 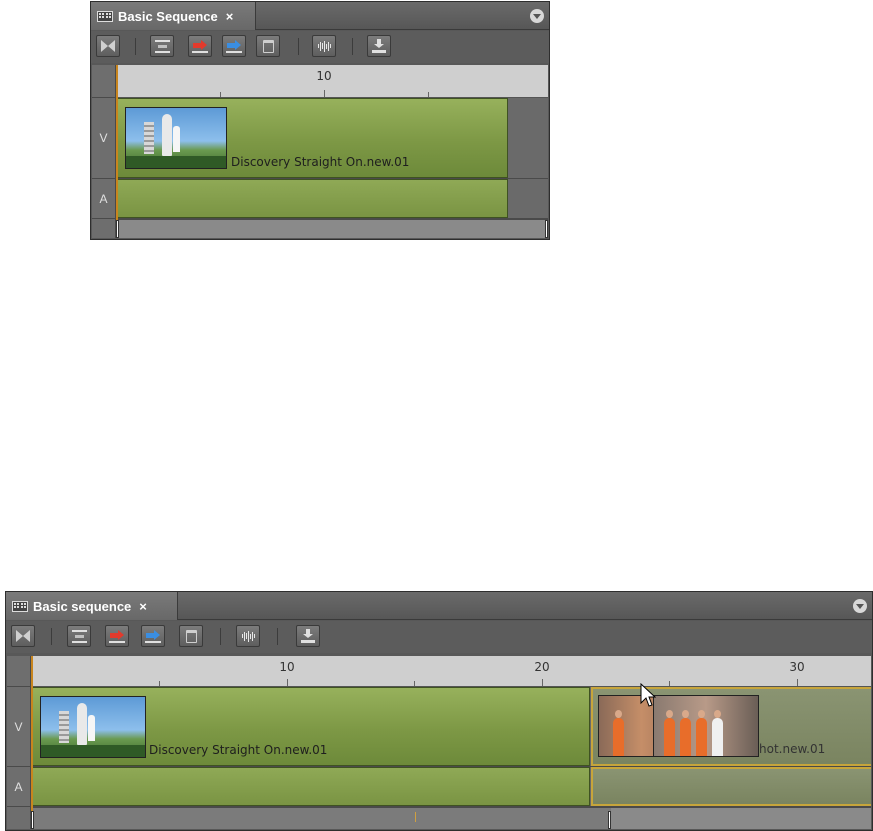 I want to click on ruler-label: 30, so click(x=797, y=667).